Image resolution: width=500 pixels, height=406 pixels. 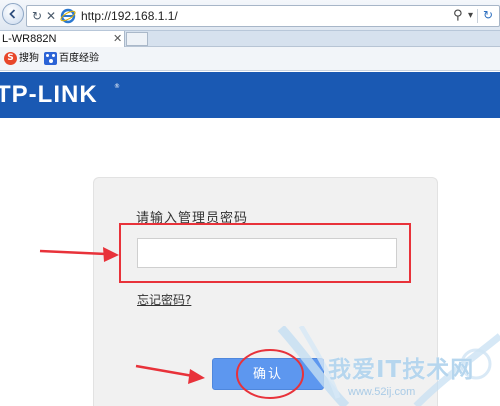 I want to click on ie-icon, so click(x=68, y=16).